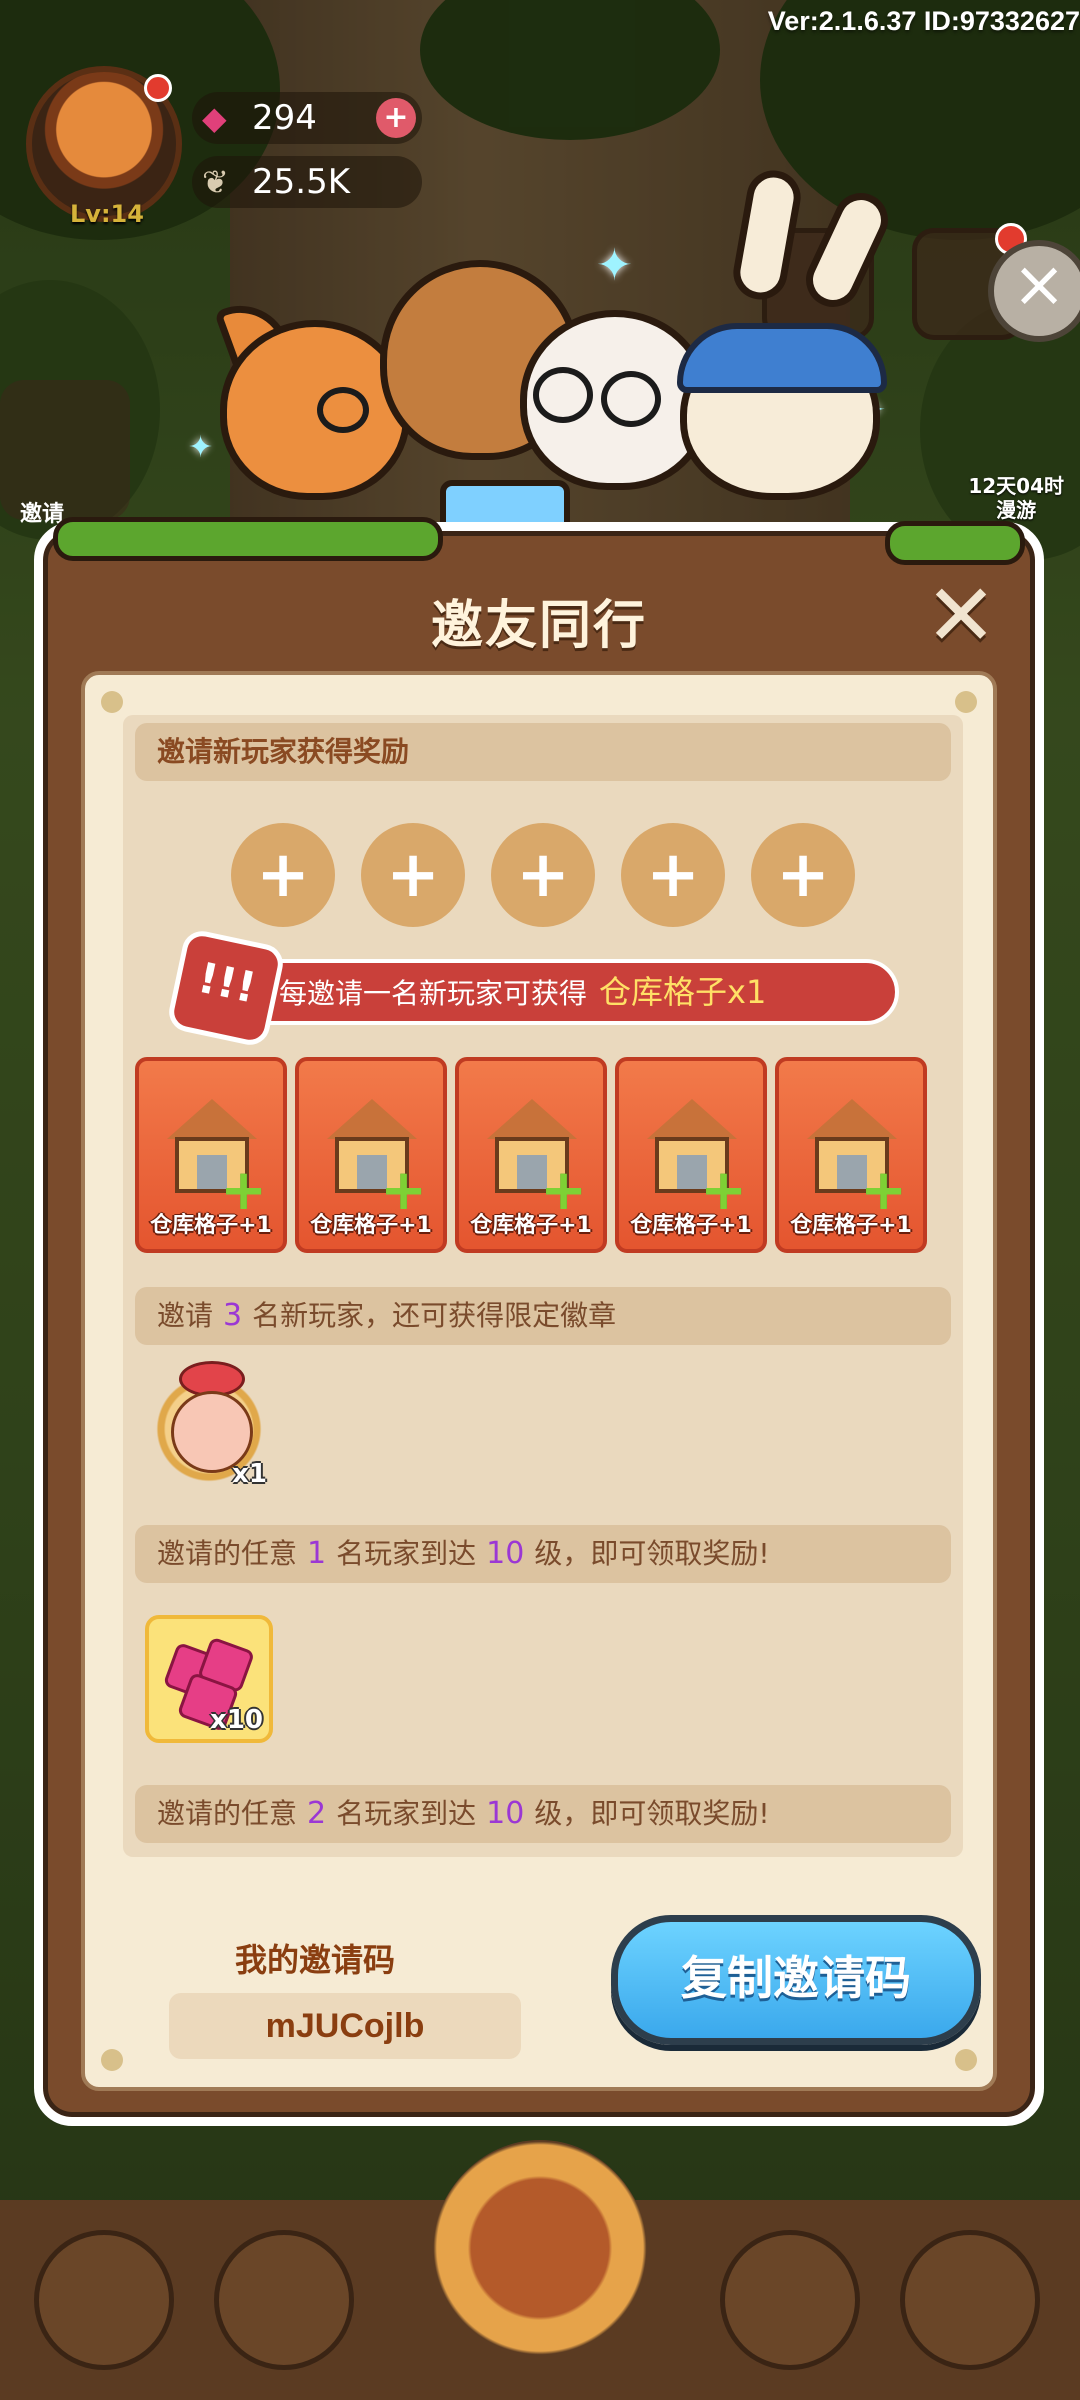 Image resolution: width=1080 pixels, height=2400 pixels. Describe the element at coordinates (209, 1427) in the screenshot. I see `limited-badge-reward: x1` at that location.